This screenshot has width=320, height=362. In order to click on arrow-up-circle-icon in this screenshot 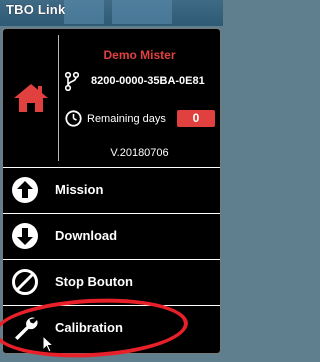, I will do `click(25, 190)`.